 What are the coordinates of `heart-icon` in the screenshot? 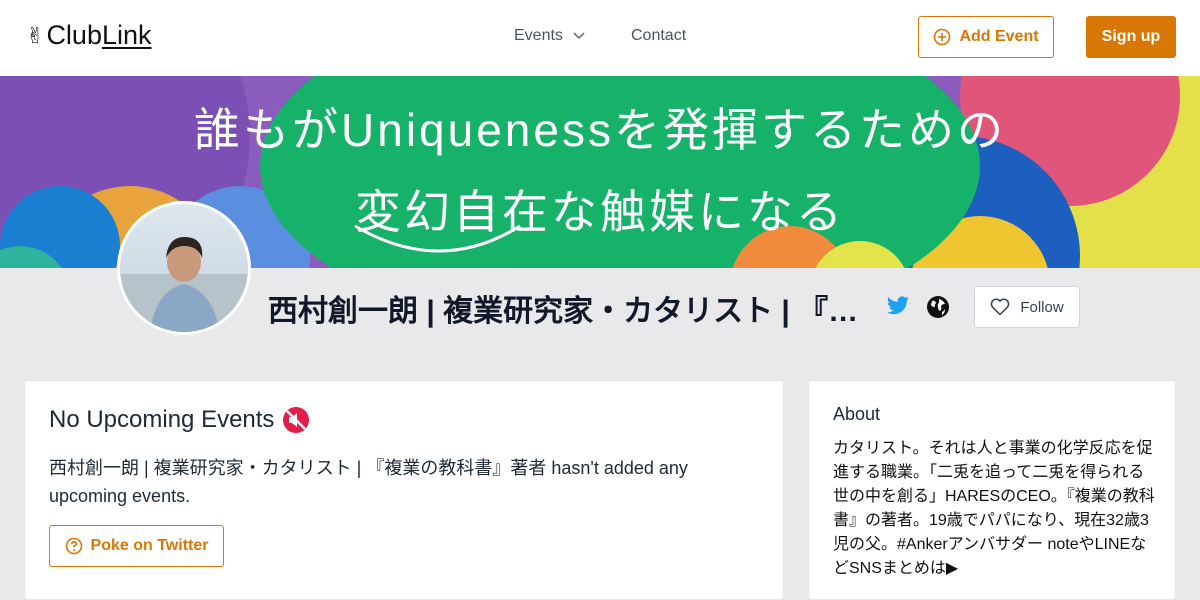 It's located at (1000, 307).